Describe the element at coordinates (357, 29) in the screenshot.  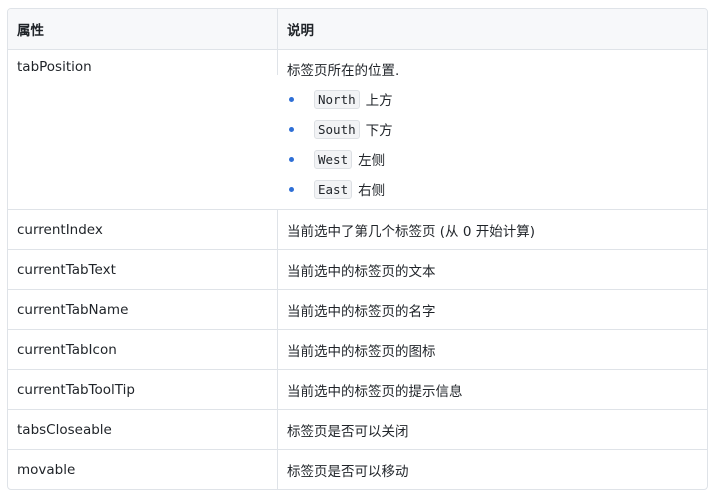
I see `table-header-row: 属性 说明` at that location.